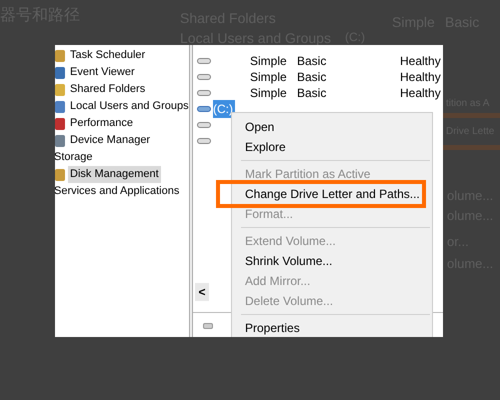 Image resolution: width=500 pixels, height=400 pixels. Describe the element at coordinates (114, 174) in the screenshot. I see `tree-item: Disk Management` at that location.